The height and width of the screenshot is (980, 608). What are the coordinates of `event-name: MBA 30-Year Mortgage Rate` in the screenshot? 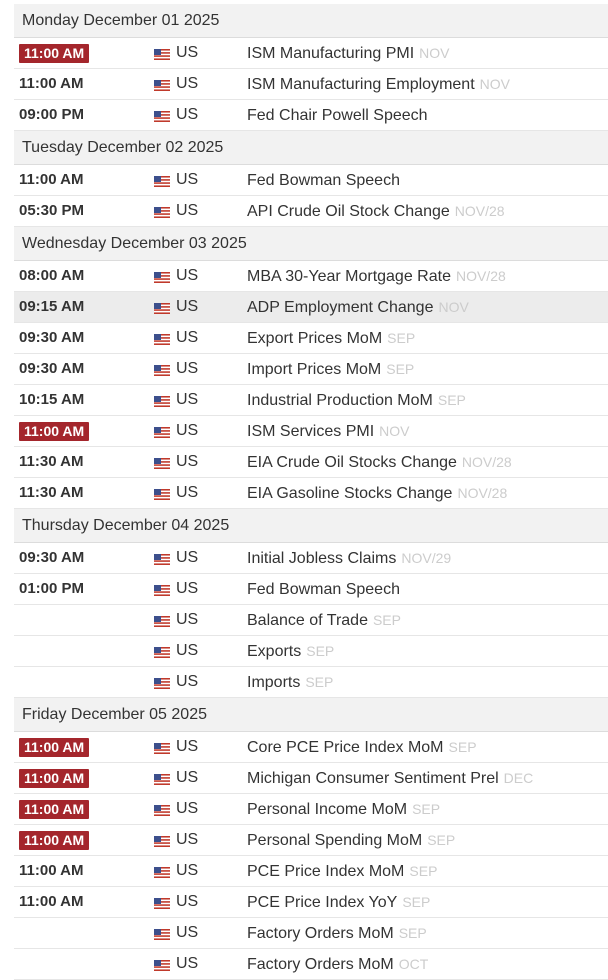 It's located at (349, 276).